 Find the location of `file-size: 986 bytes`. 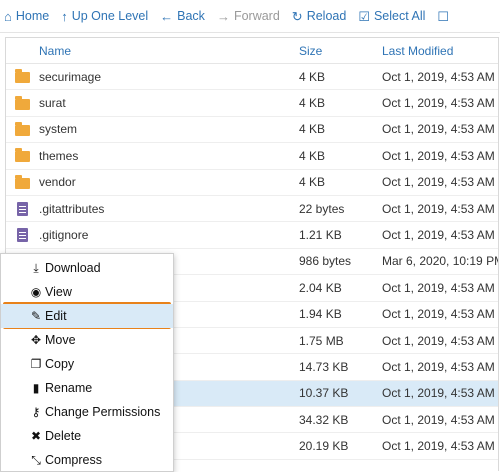

file-size: 986 bytes is located at coordinates (325, 261).